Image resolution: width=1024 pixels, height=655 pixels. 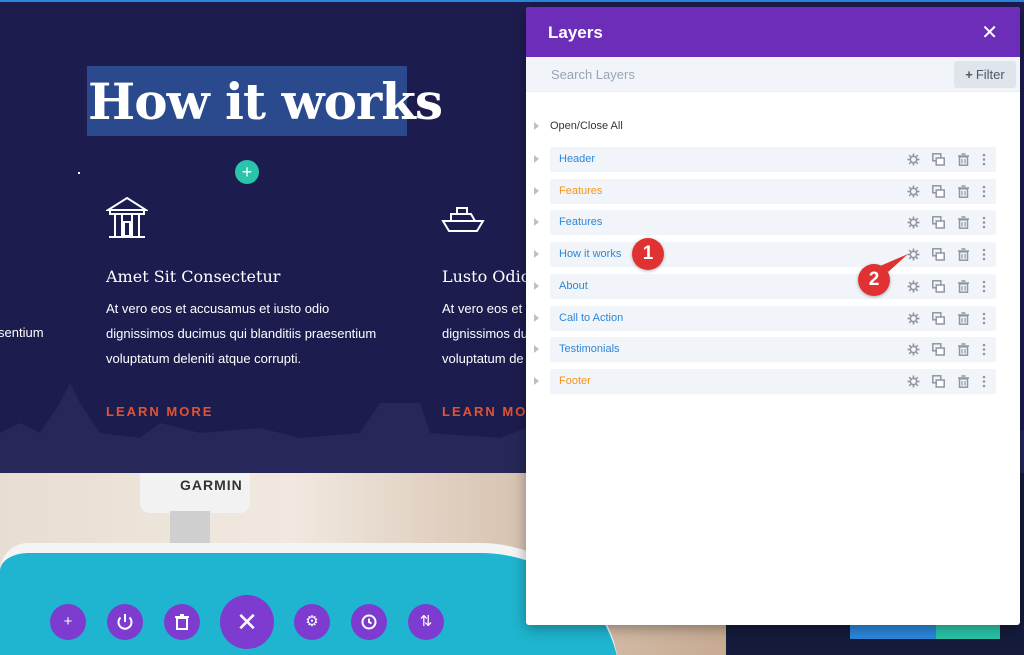 What do you see at coordinates (648, 254) in the screenshot?
I see `annotation-badge-1: 1` at bounding box center [648, 254].